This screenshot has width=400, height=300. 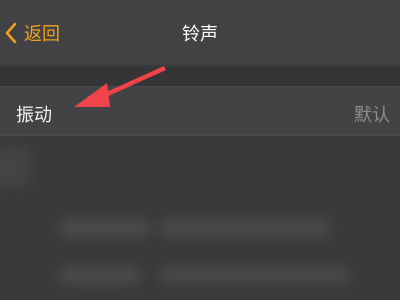 What do you see at coordinates (34, 115) in the screenshot?
I see `vibration-label: 振动` at bounding box center [34, 115].